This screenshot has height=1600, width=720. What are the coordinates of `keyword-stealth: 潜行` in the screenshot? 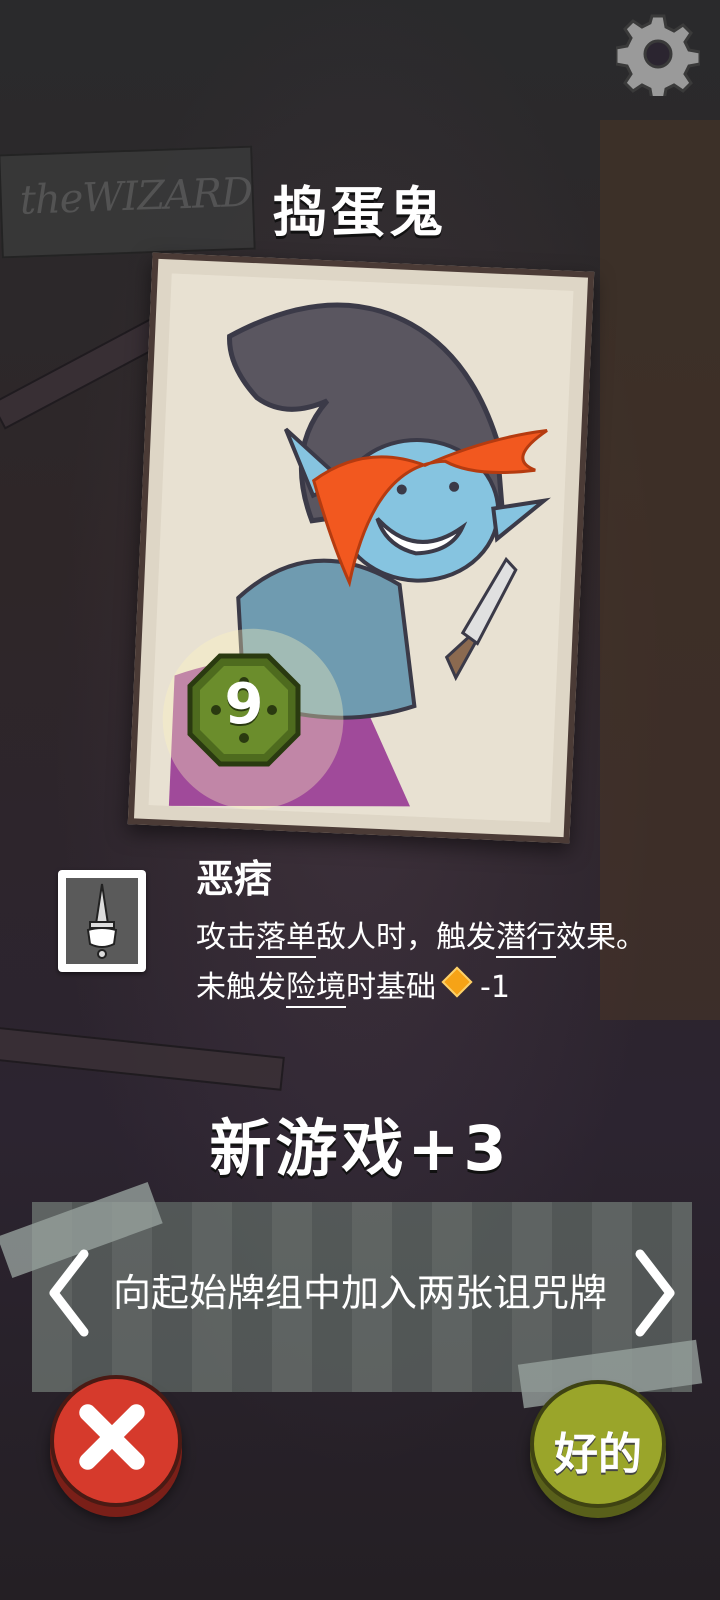 It's located at (526, 939).